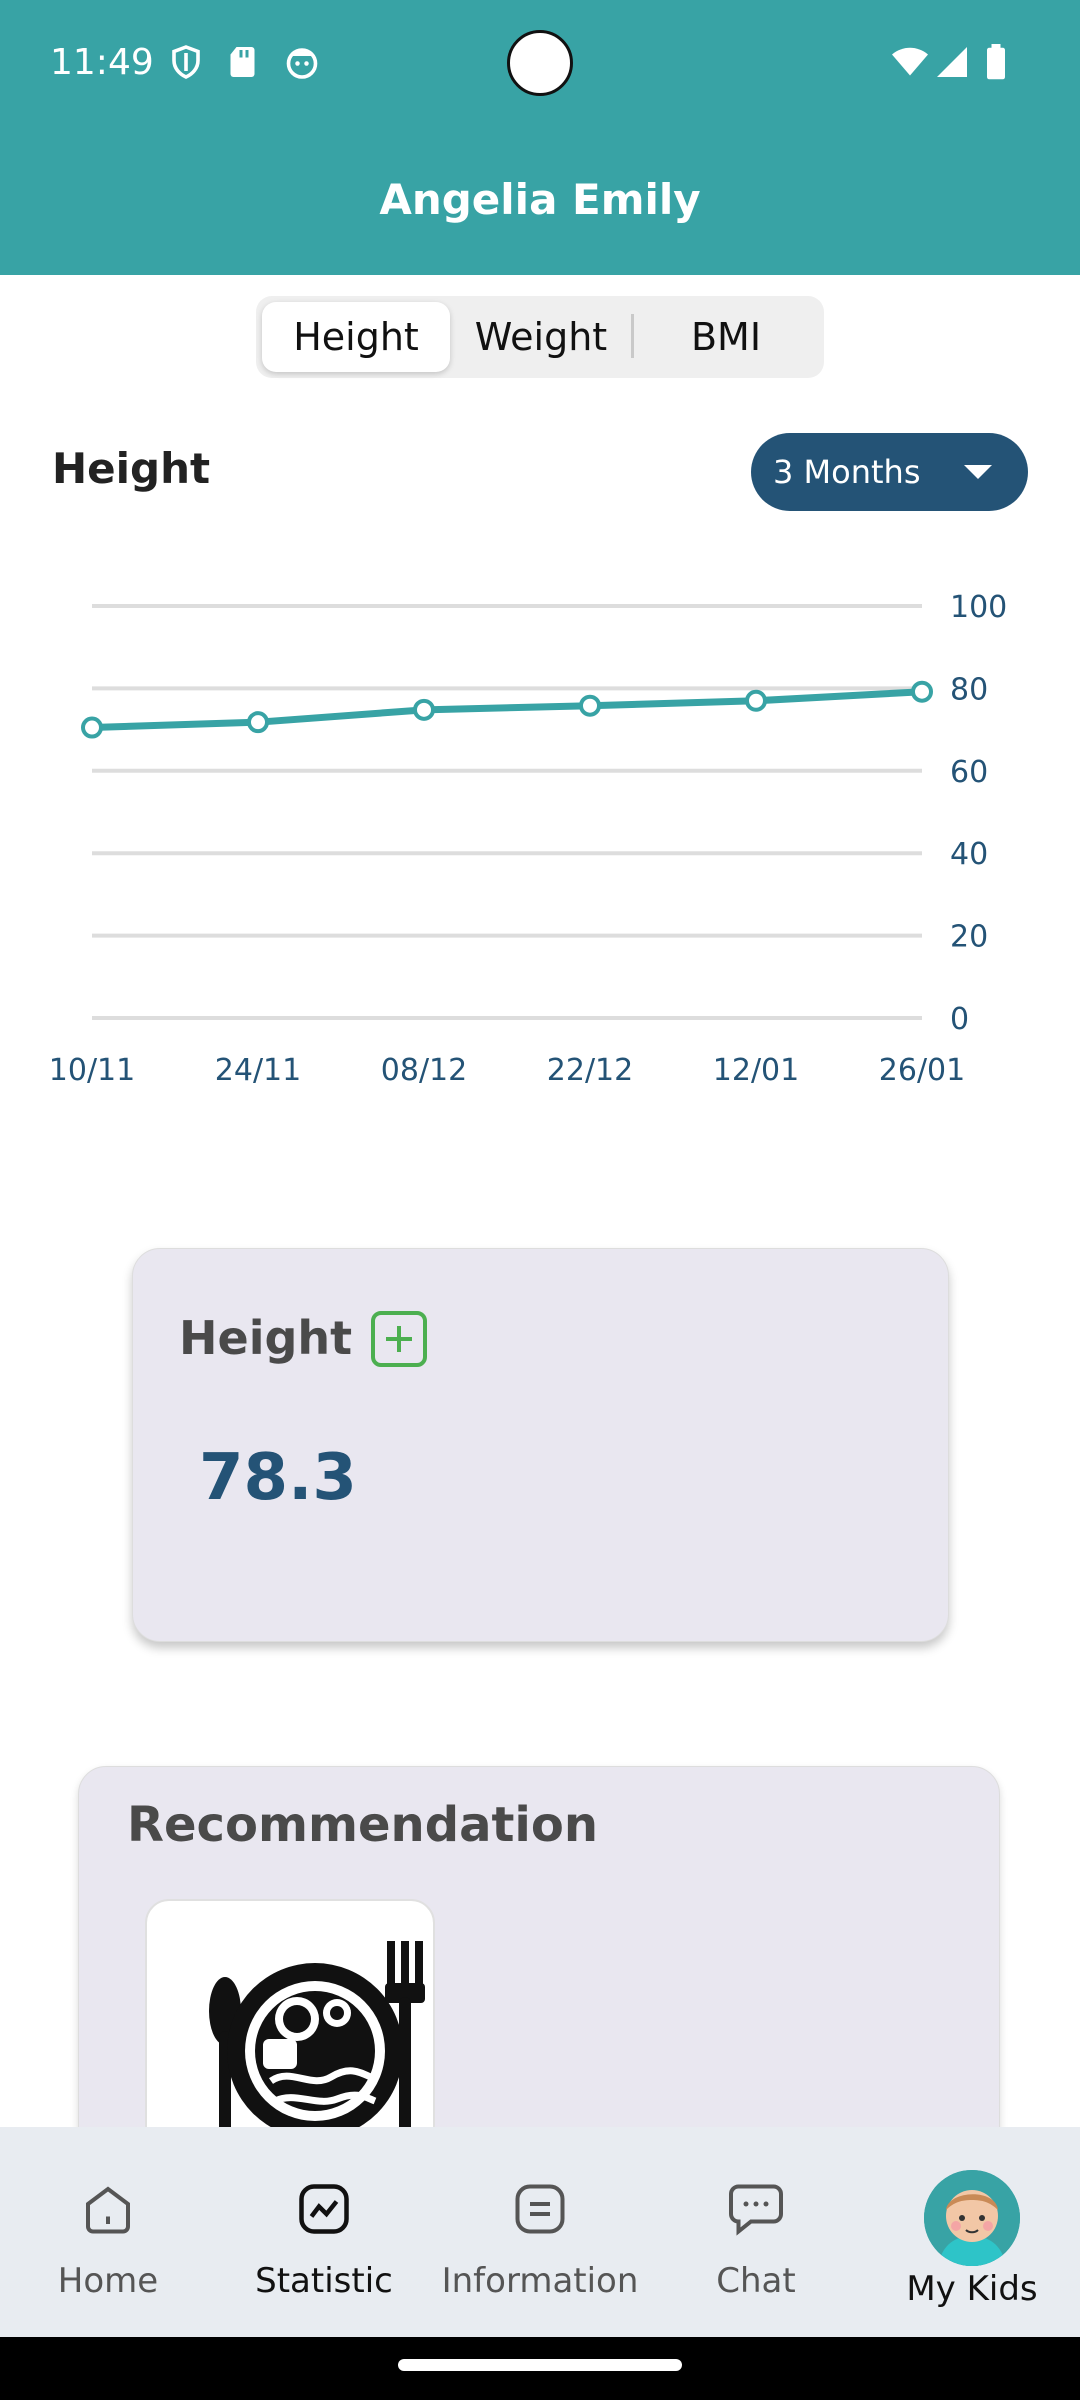 Image resolution: width=1080 pixels, height=2400 pixels. What do you see at coordinates (540, 2281) in the screenshot?
I see `nav-information-label: Information` at bounding box center [540, 2281].